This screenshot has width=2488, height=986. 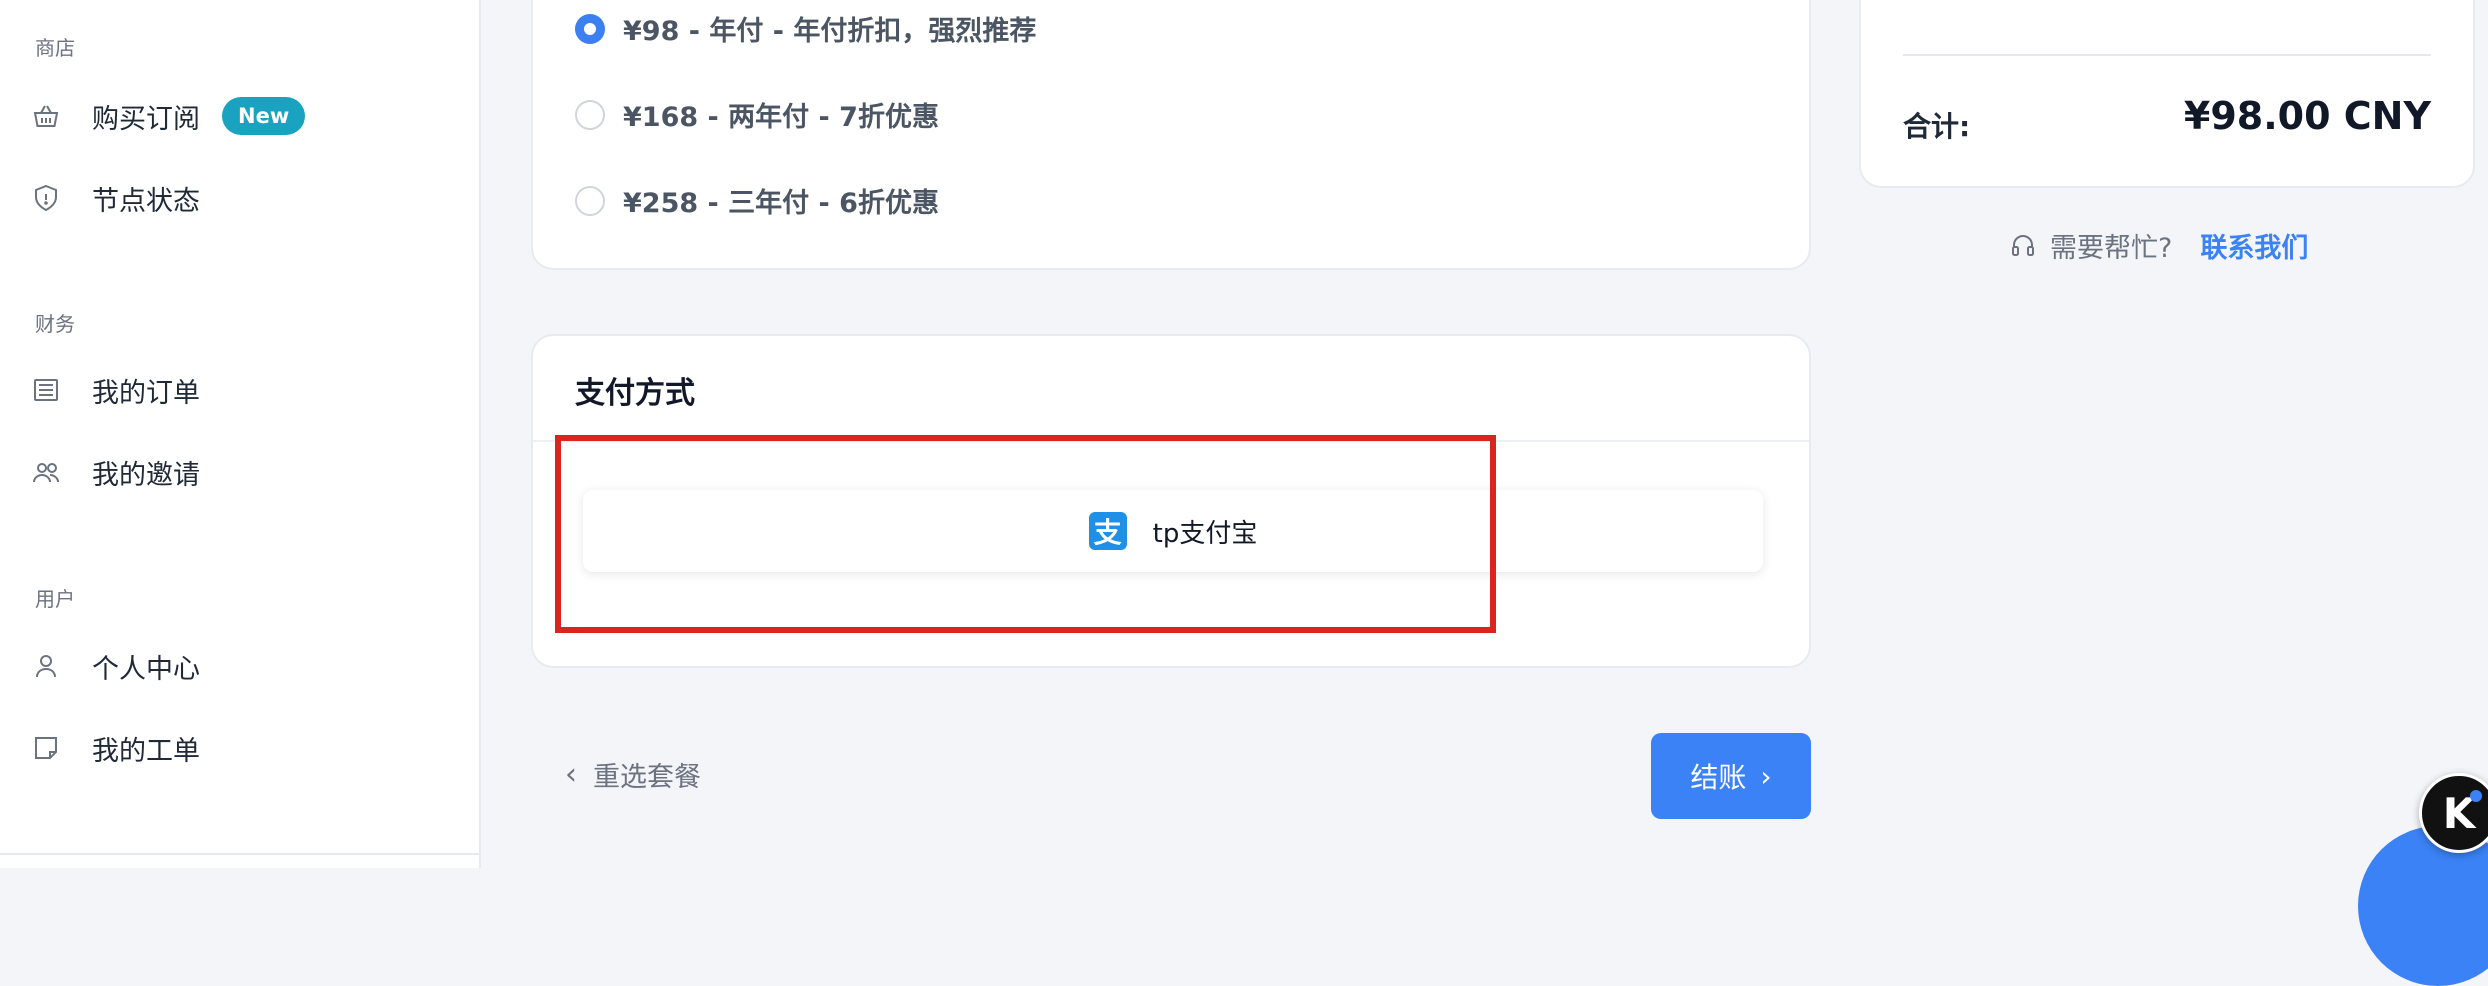 What do you see at coordinates (46, 116) in the screenshot?
I see `basket-icon` at bounding box center [46, 116].